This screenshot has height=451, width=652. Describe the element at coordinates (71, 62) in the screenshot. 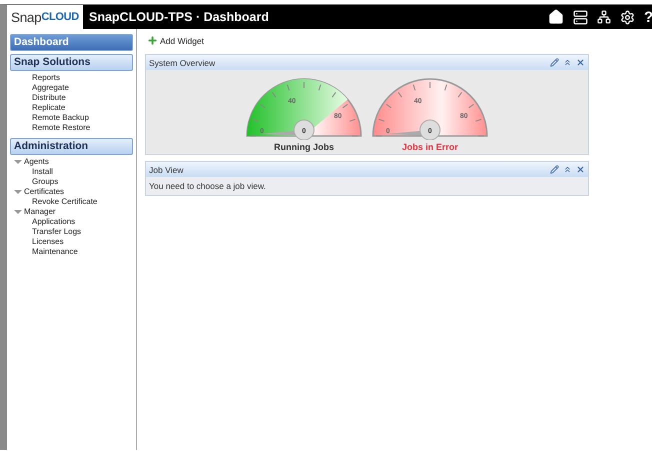

I see `sidebar-section-header: Snap Solutions` at that location.